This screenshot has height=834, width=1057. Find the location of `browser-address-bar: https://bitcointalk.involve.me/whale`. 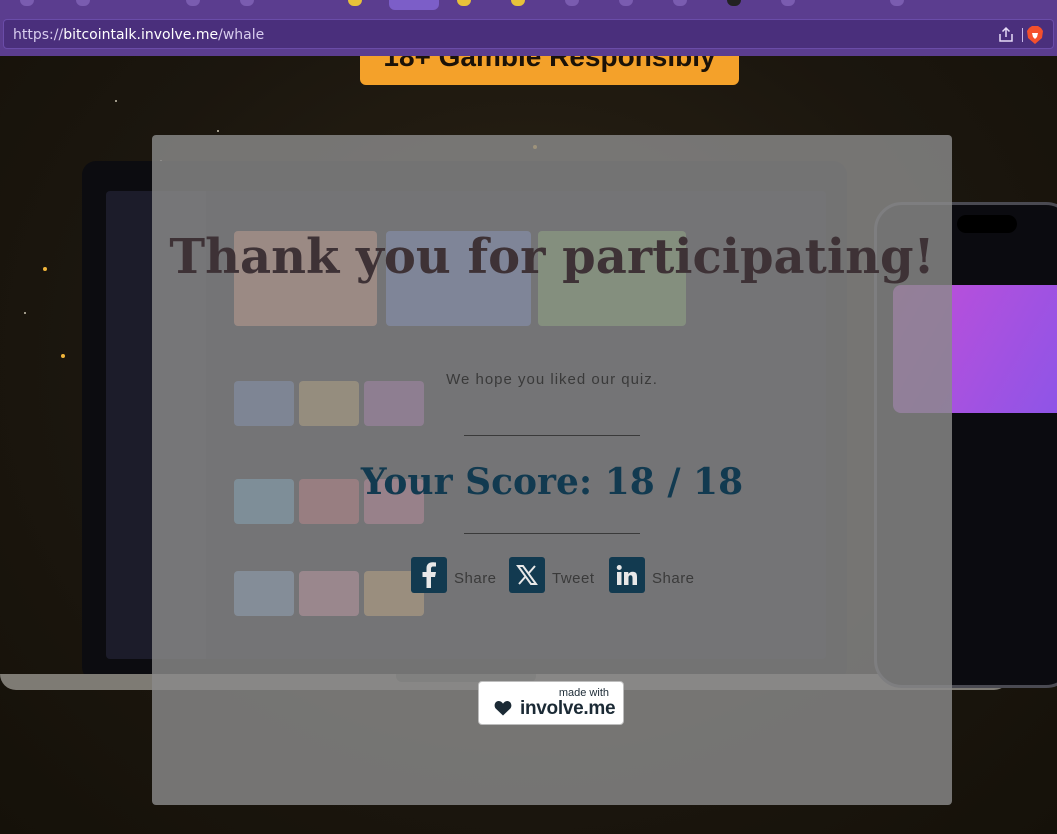

browser-address-bar: https://bitcointalk.involve.me/whale is located at coordinates (528, 35).